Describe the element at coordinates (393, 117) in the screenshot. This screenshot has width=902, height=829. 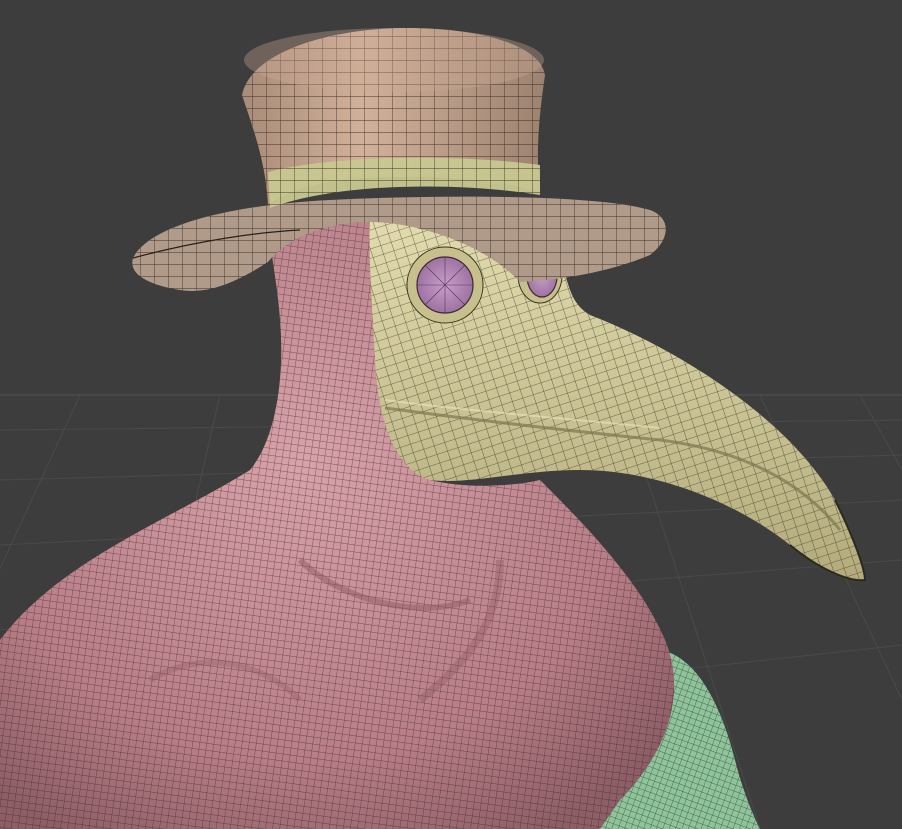
I see `top-hat-mesh` at that location.